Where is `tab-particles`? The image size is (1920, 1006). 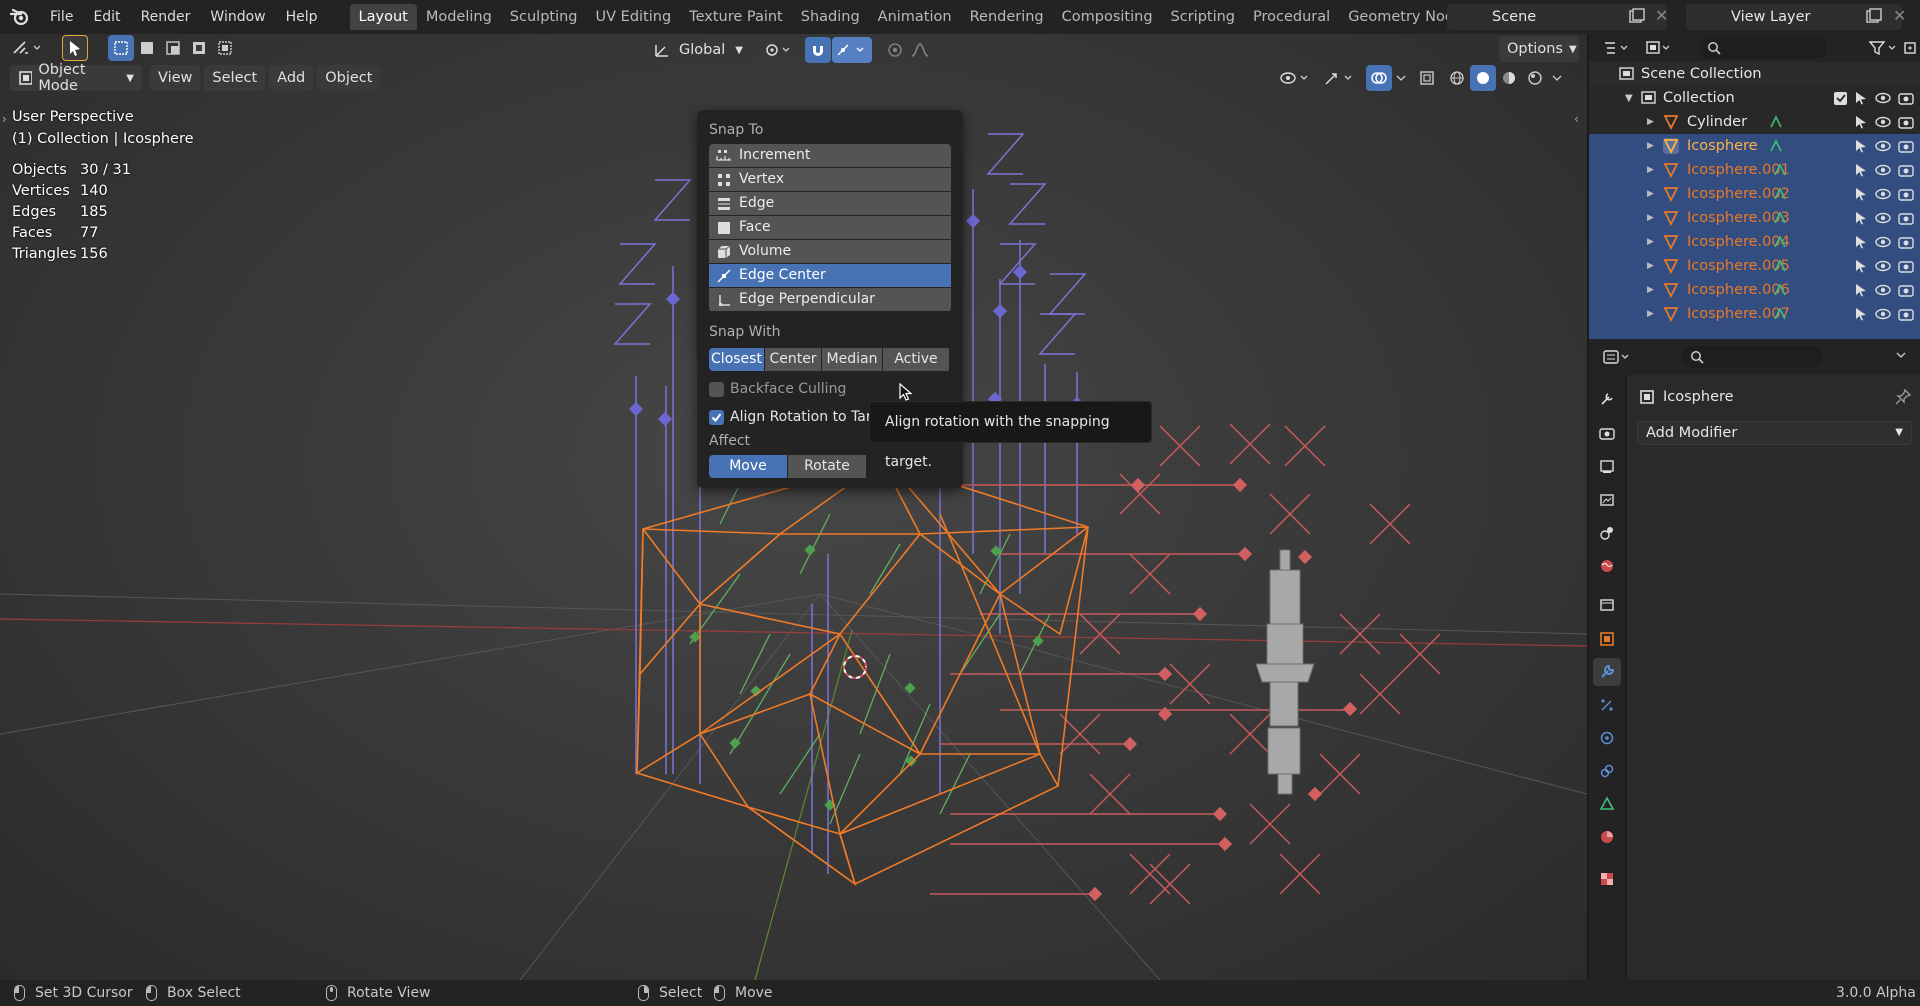 tab-particles is located at coordinates (1607, 705).